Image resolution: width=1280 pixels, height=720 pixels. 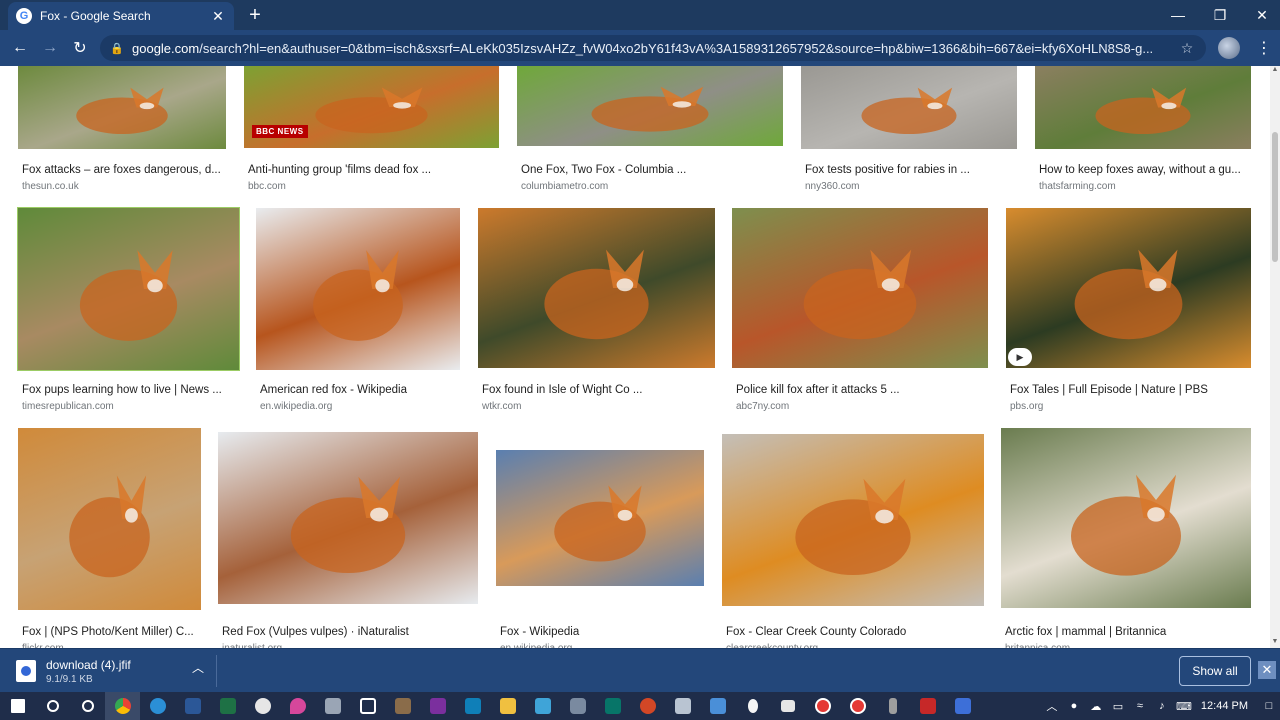 What do you see at coordinates (1275, 197) in the screenshot?
I see `scrollbar-thumb` at bounding box center [1275, 197].